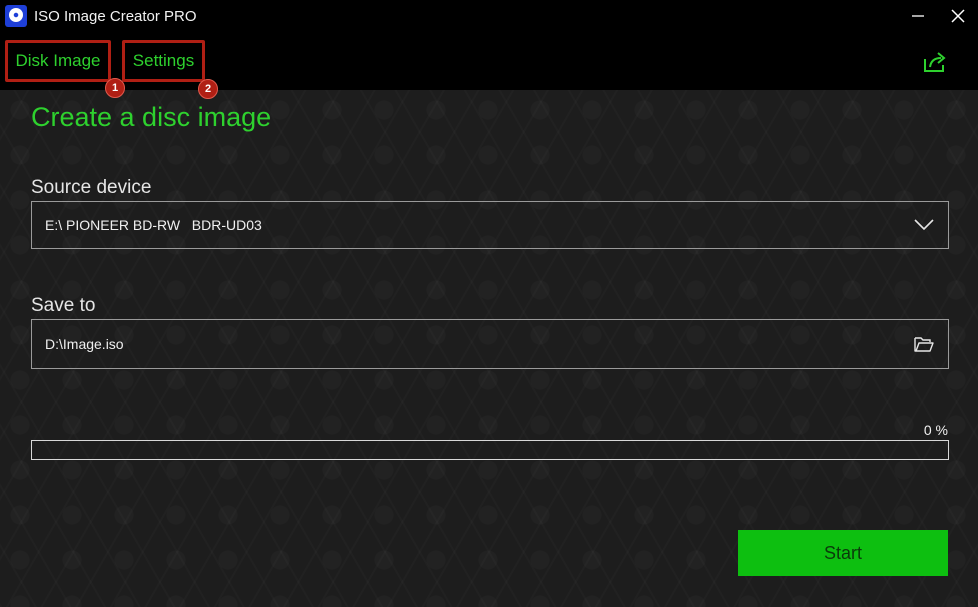  Describe the element at coordinates (115, 16) in the screenshot. I see `app-title: ISO Image Creator PRO` at that location.